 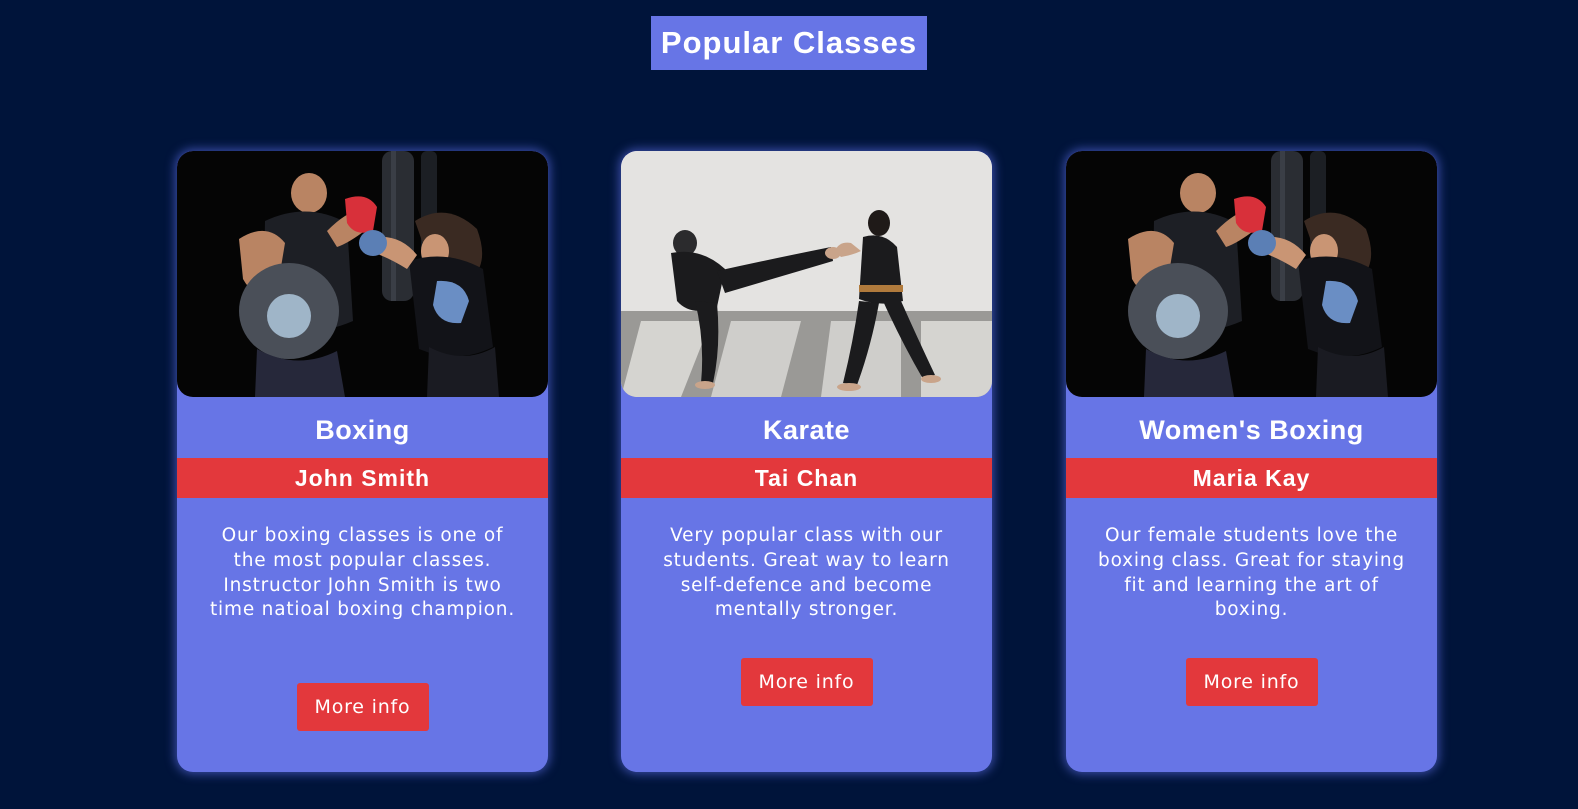 I want to click on page-title: Popular Classes, so click(x=789, y=43).